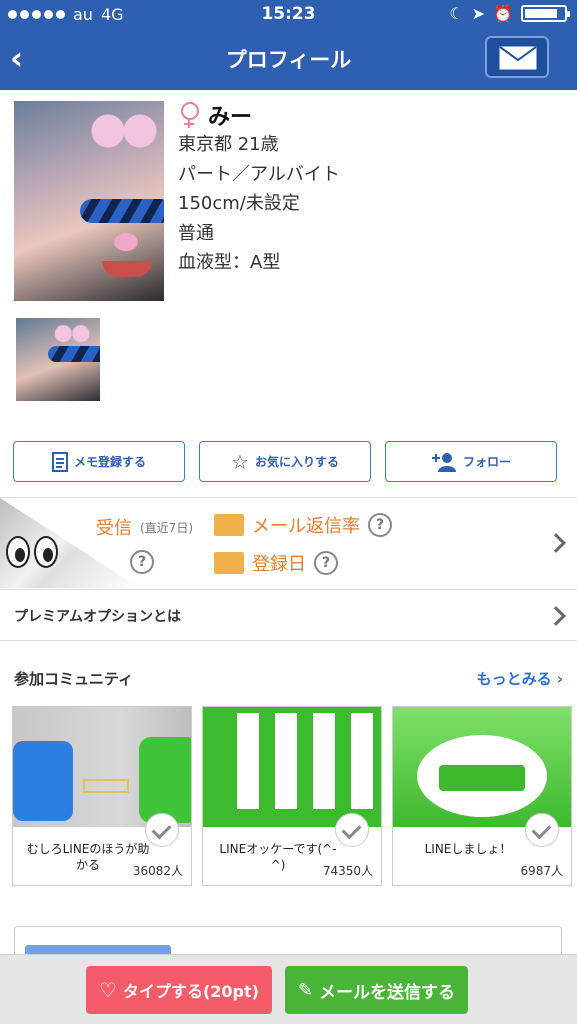 The image size is (577, 1024). What do you see at coordinates (240, 461) in the screenshot?
I see `star-icon: ☆` at bounding box center [240, 461].